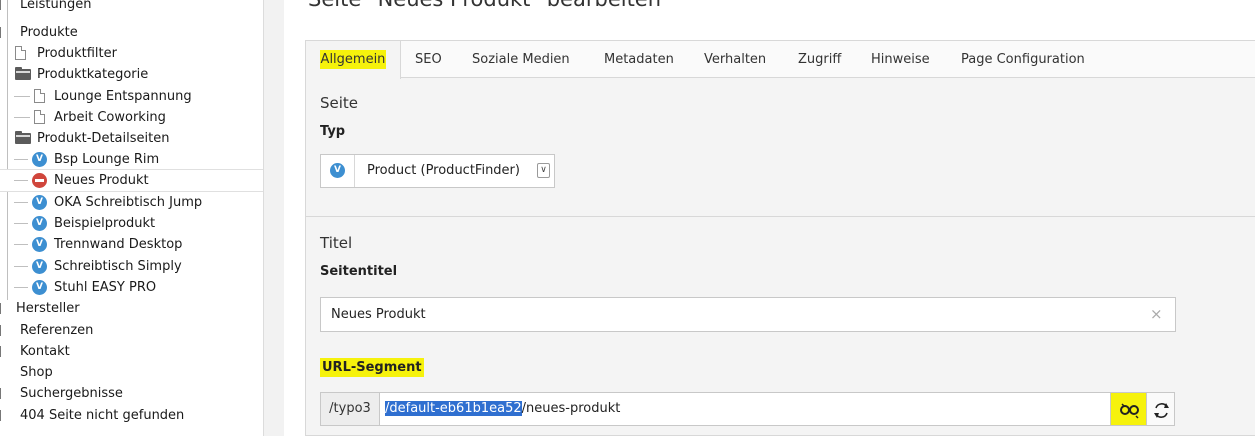 Image resolution: width=1255 pixels, height=436 pixels. Describe the element at coordinates (131, 138) in the screenshot. I see `tree-item-produkt-detailseiten: Produkt-Detailseiten` at that location.